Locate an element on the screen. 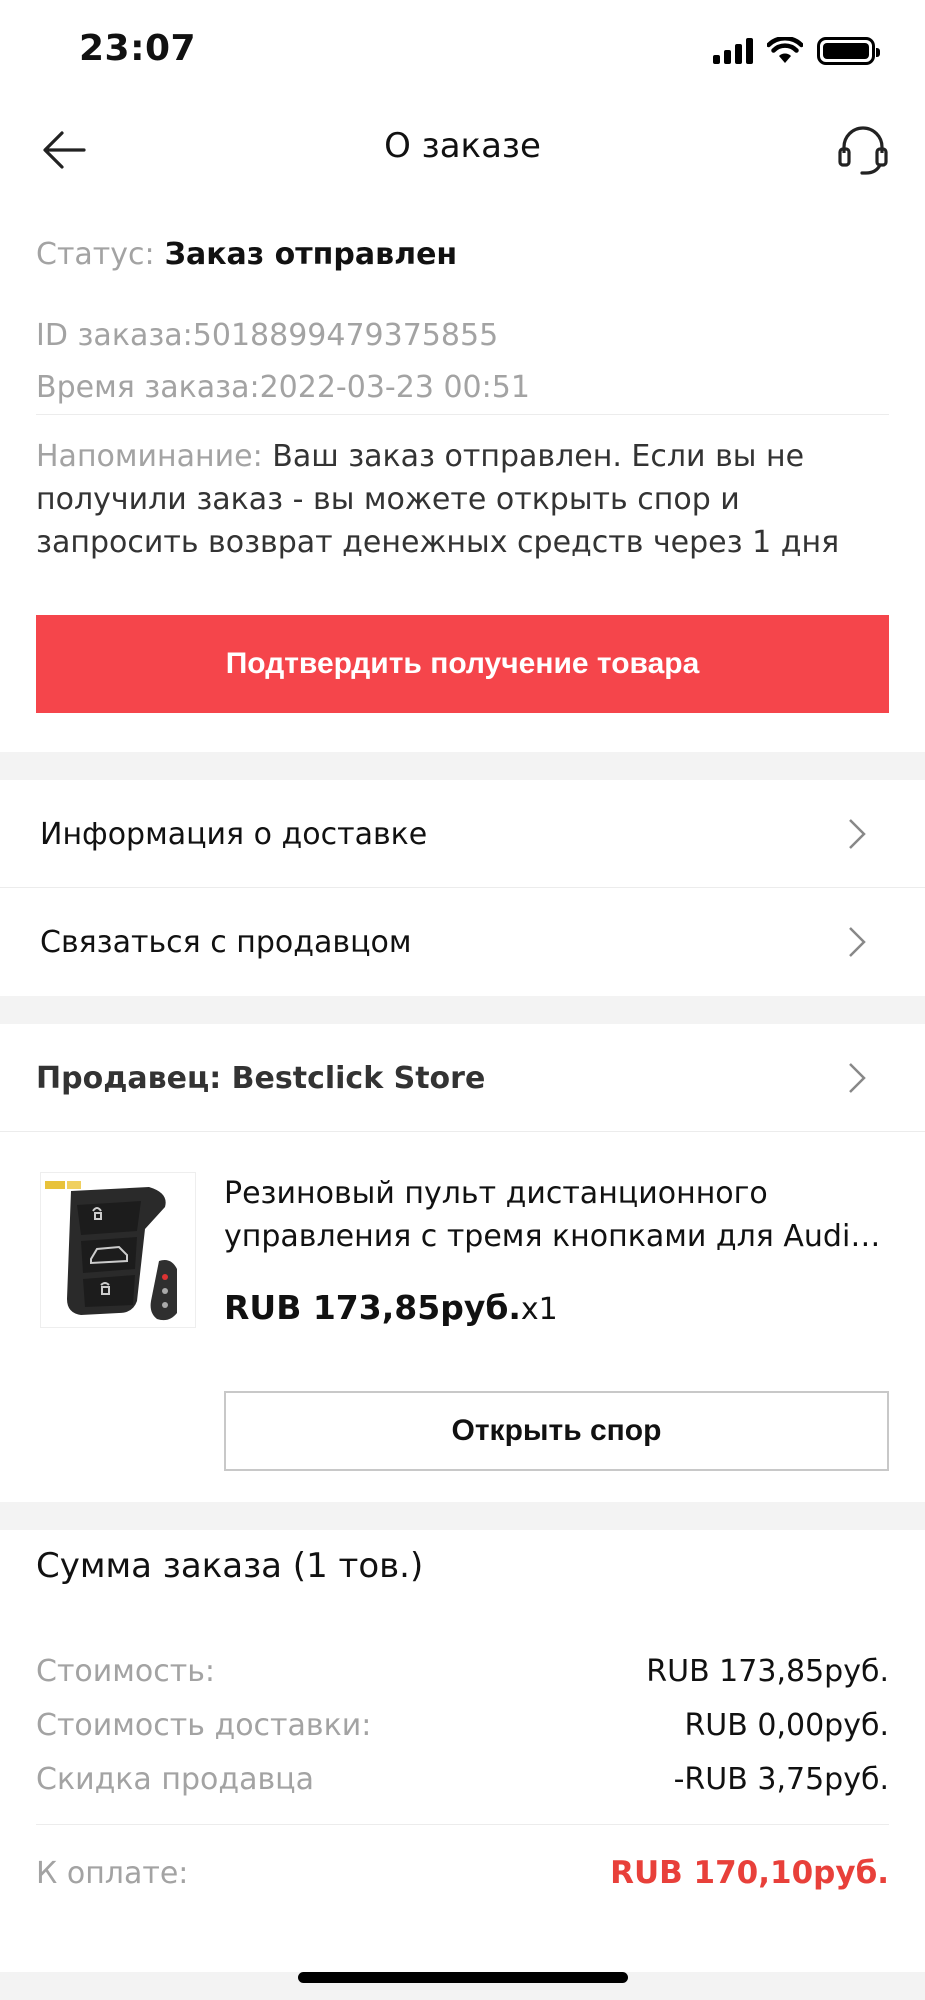  delivery-info-row: Информация о доставке is located at coordinates (462, 834).